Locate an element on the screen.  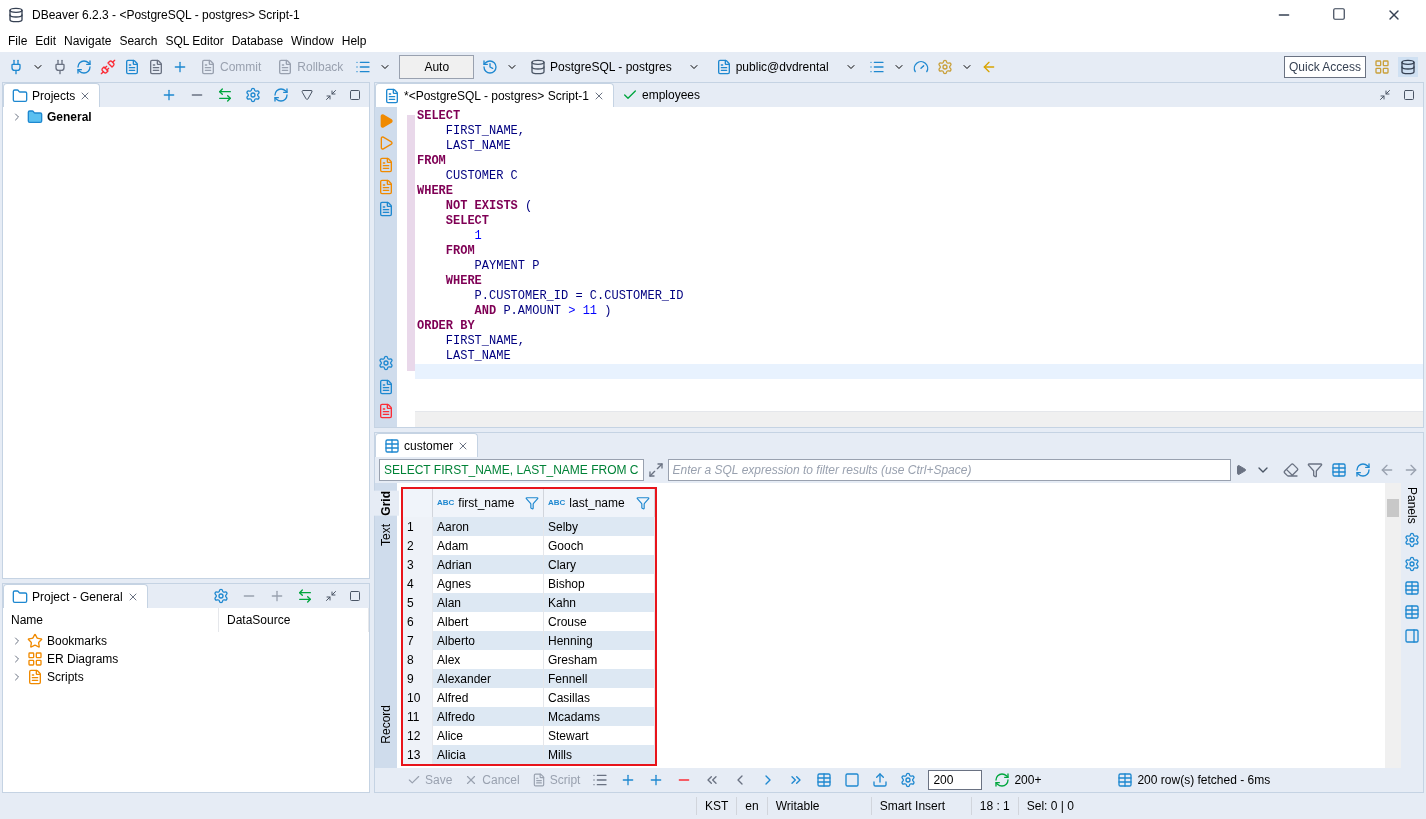
execute-new-tab-icon is located at coordinates (386, 143).